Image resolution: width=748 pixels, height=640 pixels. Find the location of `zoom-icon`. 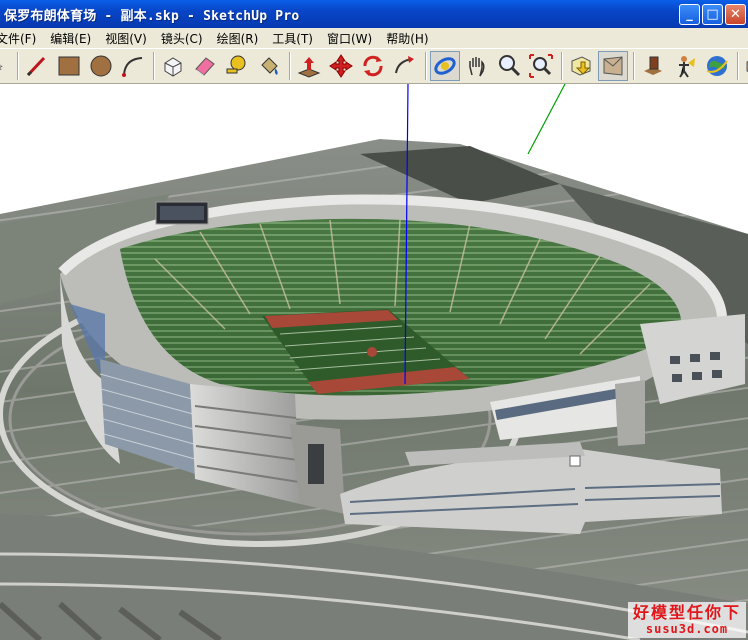

zoom-icon is located at coordinates (510, 66).